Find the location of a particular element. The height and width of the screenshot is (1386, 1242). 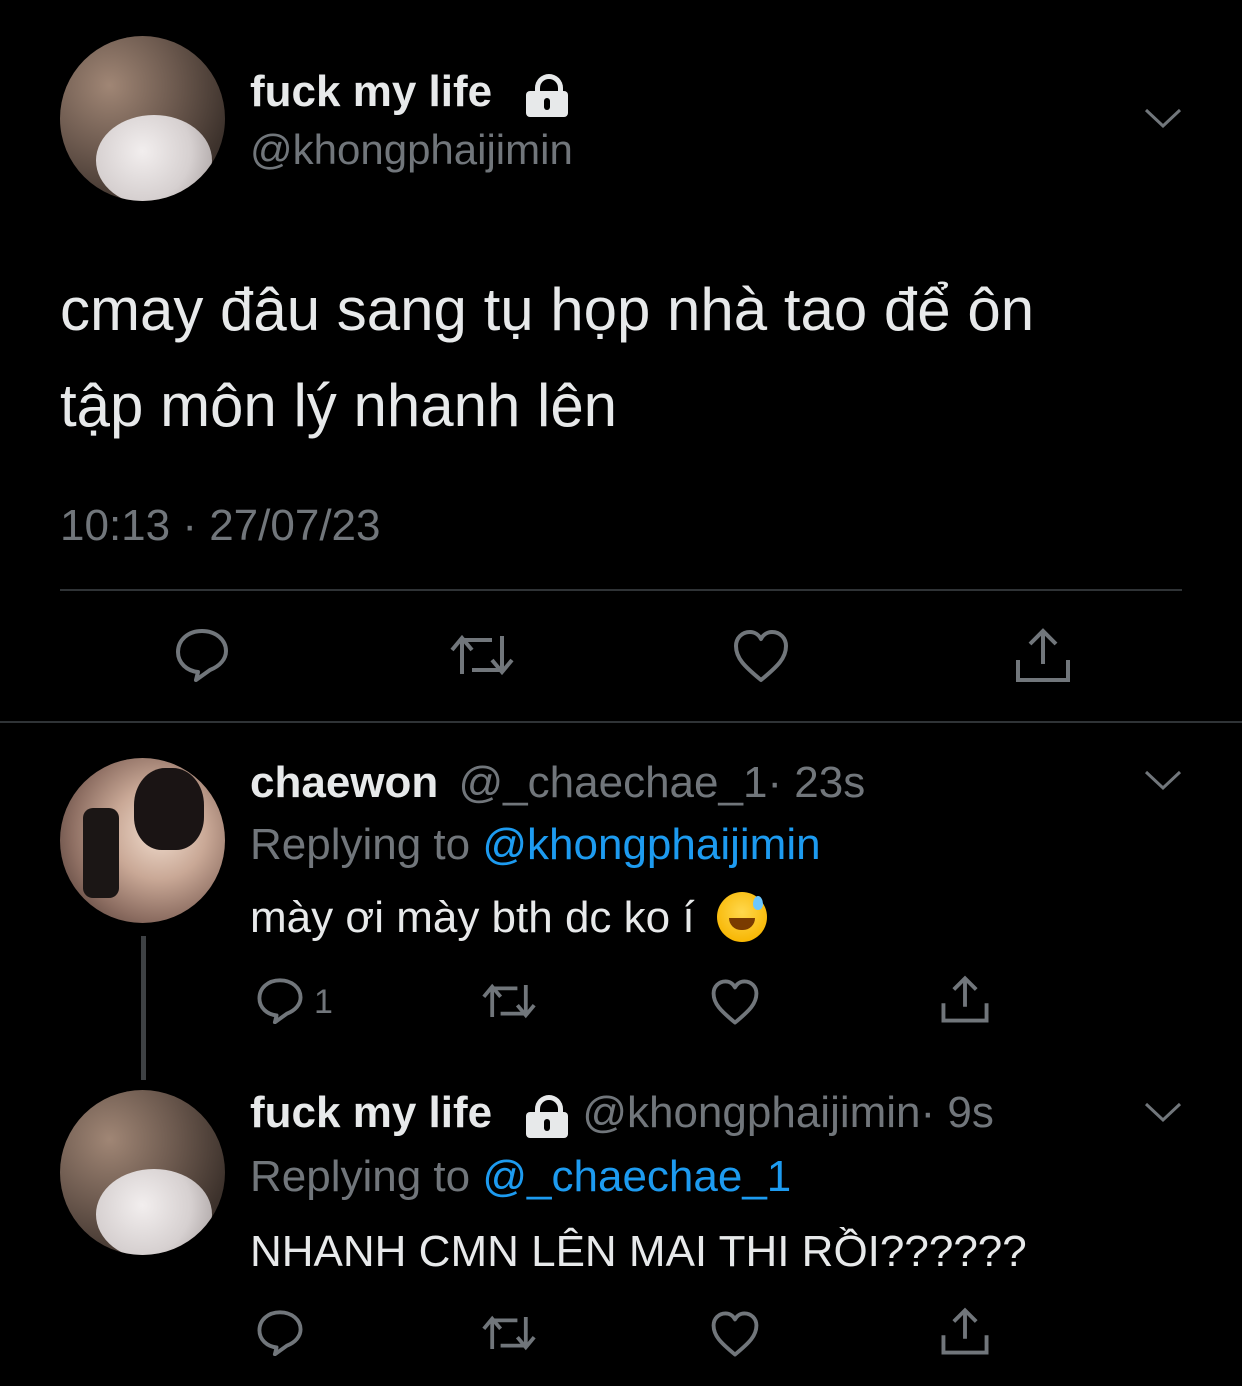

main-tweet-text-line-2: tập môn lý nhanh lên is located at coordinates (339, 405).